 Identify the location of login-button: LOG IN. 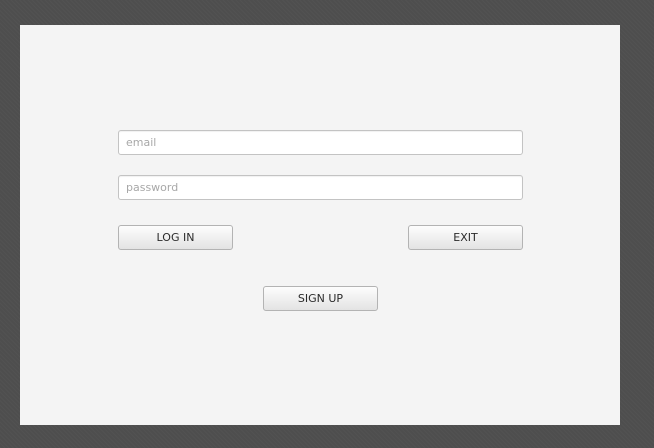
(175, 237).